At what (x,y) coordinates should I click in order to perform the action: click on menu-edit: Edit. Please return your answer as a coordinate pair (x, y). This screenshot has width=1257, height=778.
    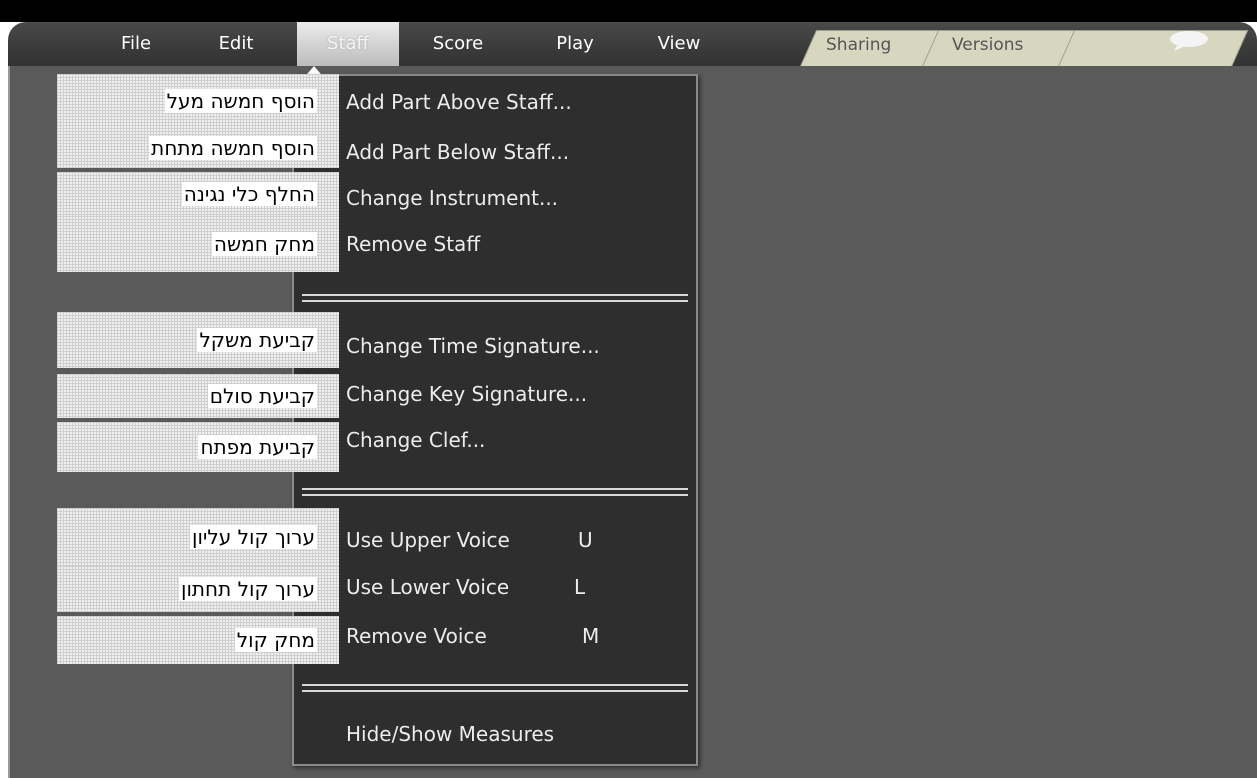
    Looking at the image, I should click on (236, 44).